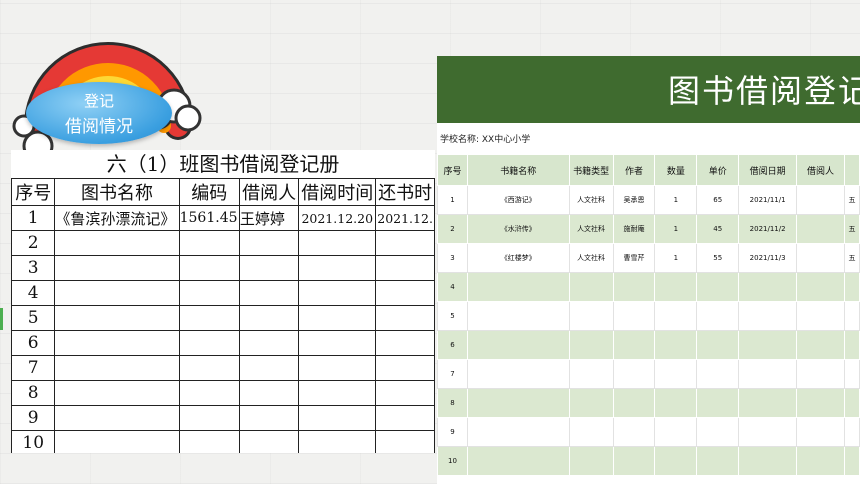 This screenshot has width=860, height=484. I want to click on register-cell: 《鲁滨孙漂流记》, so click(117, 218).